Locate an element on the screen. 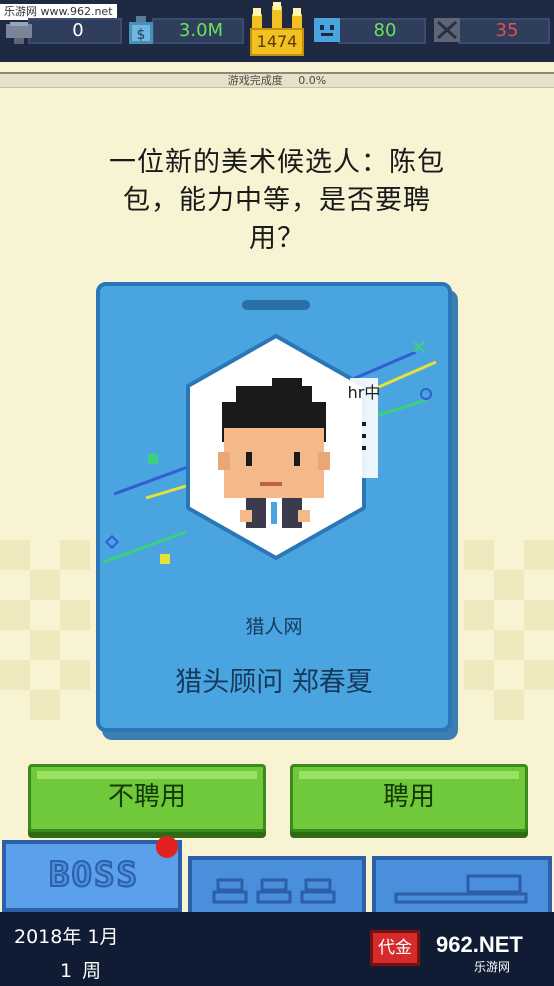 This screenshot has height=986, width=554. game-progress-bar: 游戏完成度 0.0% is located at coordinates (277, 80).